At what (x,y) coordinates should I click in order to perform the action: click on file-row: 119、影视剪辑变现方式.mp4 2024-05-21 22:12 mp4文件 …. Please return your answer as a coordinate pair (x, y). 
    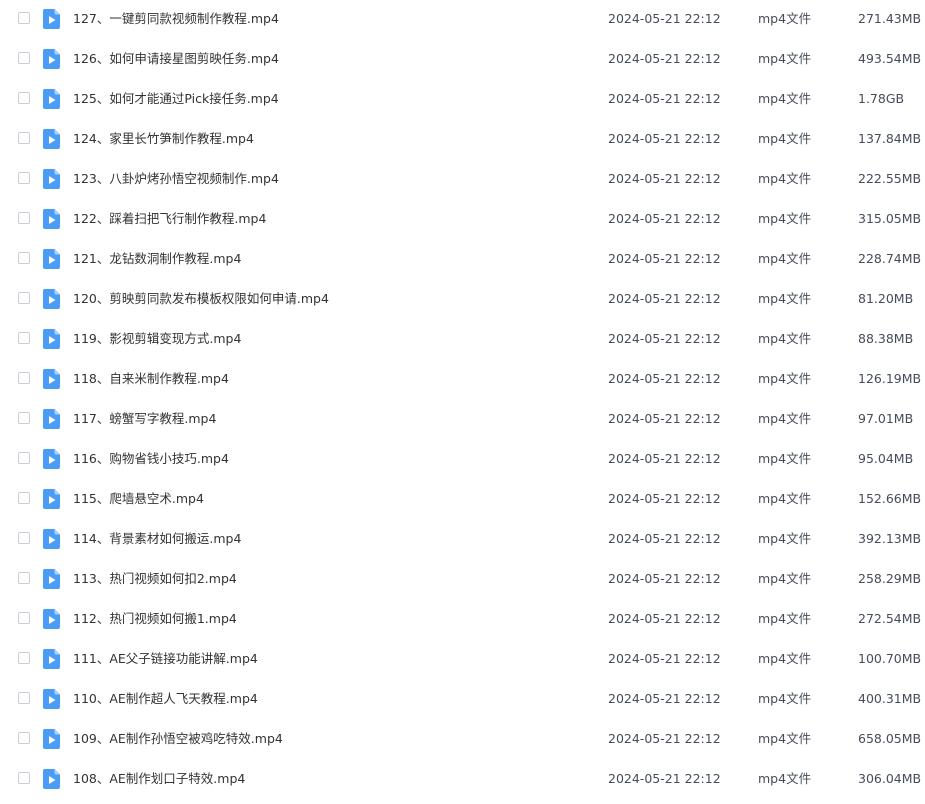
    Looking at the image, I should click on (462, 340).